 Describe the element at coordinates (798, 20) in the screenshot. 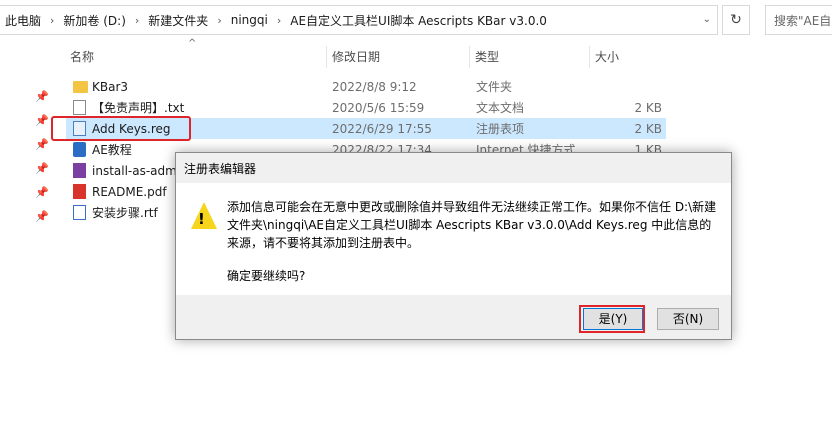

I see `search-input: 搜索"AE自定义工具栏UI脚本 Aescripts KBar v3.0.0"` at that location.